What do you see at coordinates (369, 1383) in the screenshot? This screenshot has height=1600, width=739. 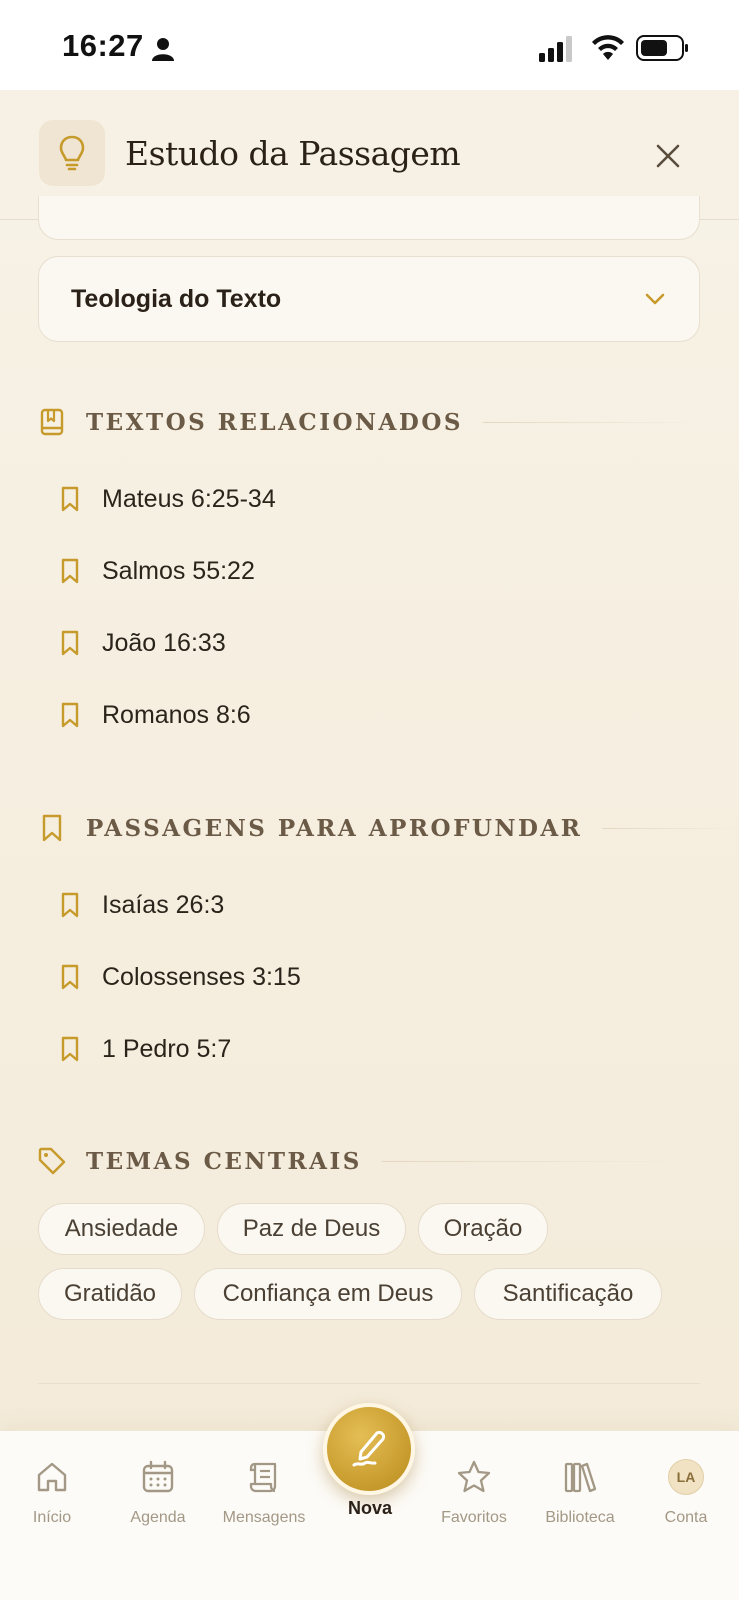 I see `divider` at bounding box center [369, 1383].